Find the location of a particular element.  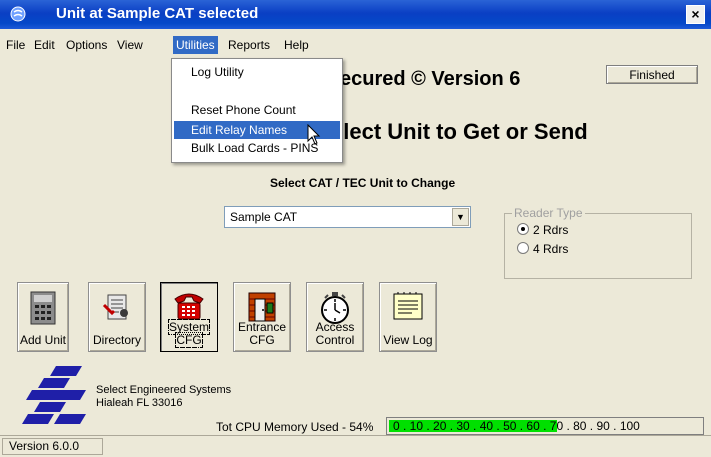

radio-2-rdrs: 2 Rdrs is located at coordinates (542, 230).